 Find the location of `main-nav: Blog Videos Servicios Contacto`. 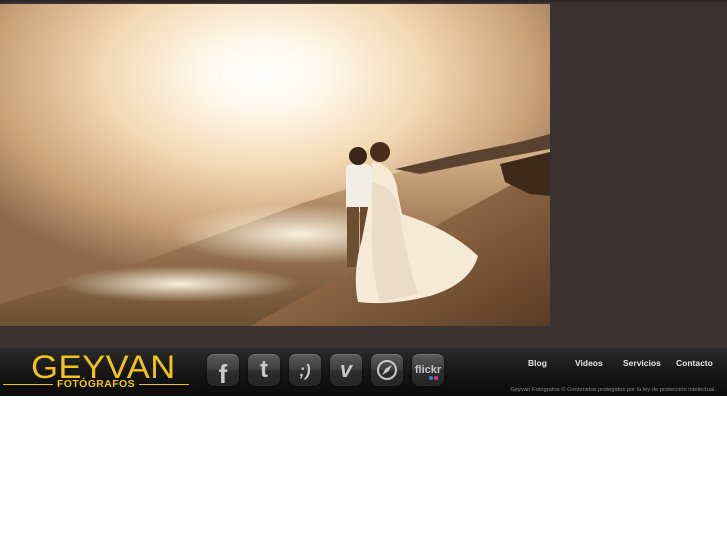

main-nav: Blog Videos Servicios Contacto is located at coordinates (618, 365).